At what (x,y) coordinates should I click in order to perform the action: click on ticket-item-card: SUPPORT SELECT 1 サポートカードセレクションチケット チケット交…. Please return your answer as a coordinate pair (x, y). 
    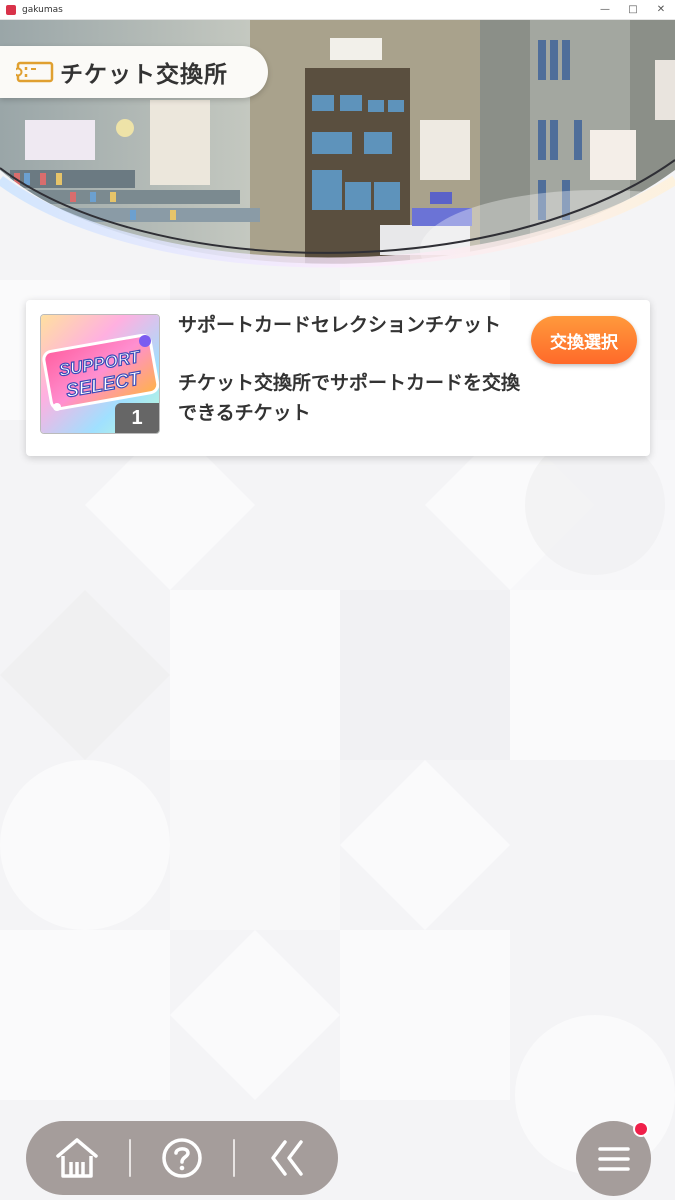
    Looking at the image, I should click on (338, 378).